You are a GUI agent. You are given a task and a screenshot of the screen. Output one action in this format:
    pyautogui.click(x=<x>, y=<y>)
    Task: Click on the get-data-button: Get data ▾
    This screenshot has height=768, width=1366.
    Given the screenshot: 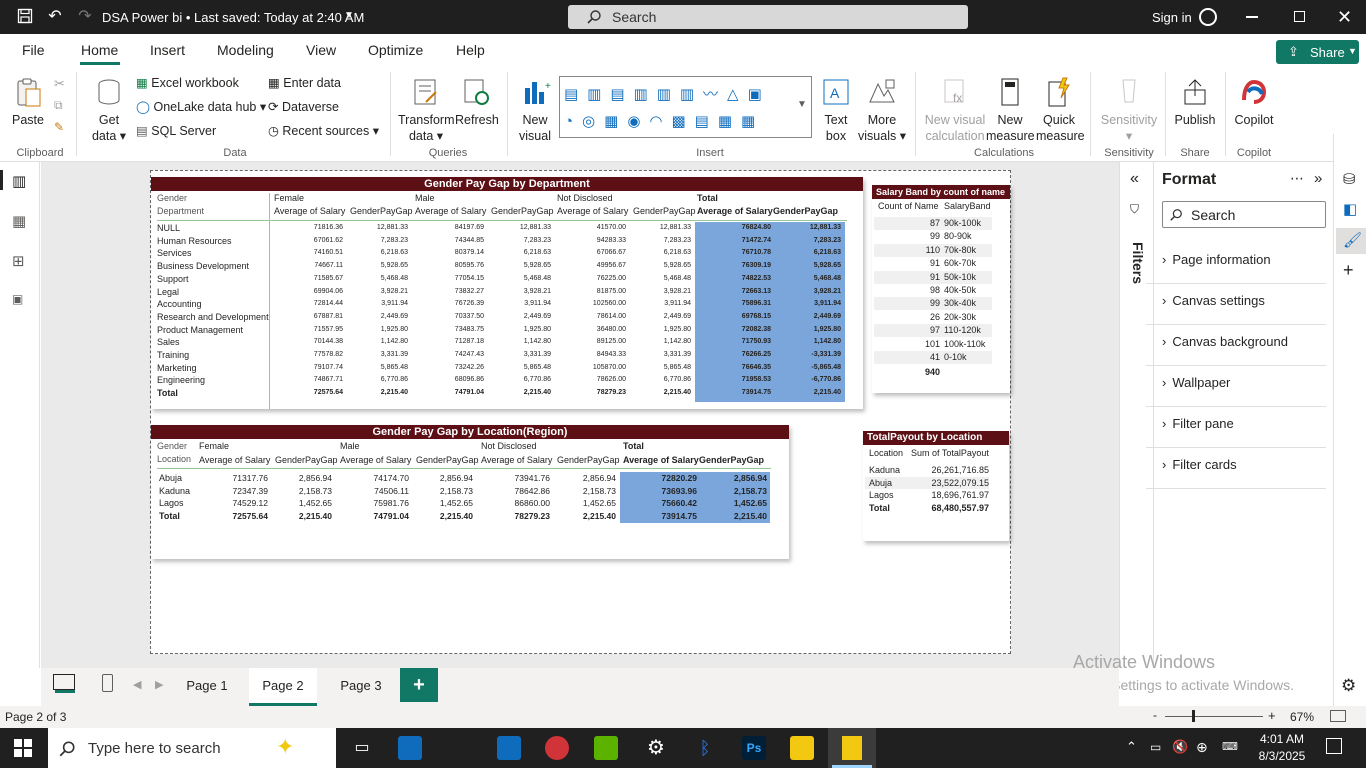 What is the action you would take?
    pyautogui.click(x=109, y=110)
    